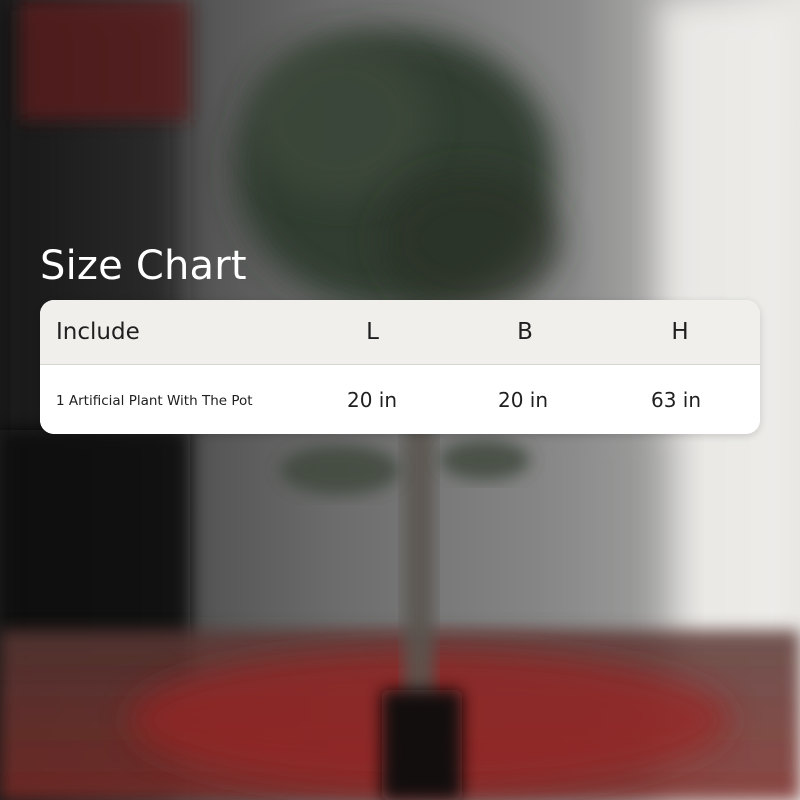 This screenshot has width=800, height=800. I want to click on cell-include: 1 Artificial Plant With The Pot, so click(154, 401).